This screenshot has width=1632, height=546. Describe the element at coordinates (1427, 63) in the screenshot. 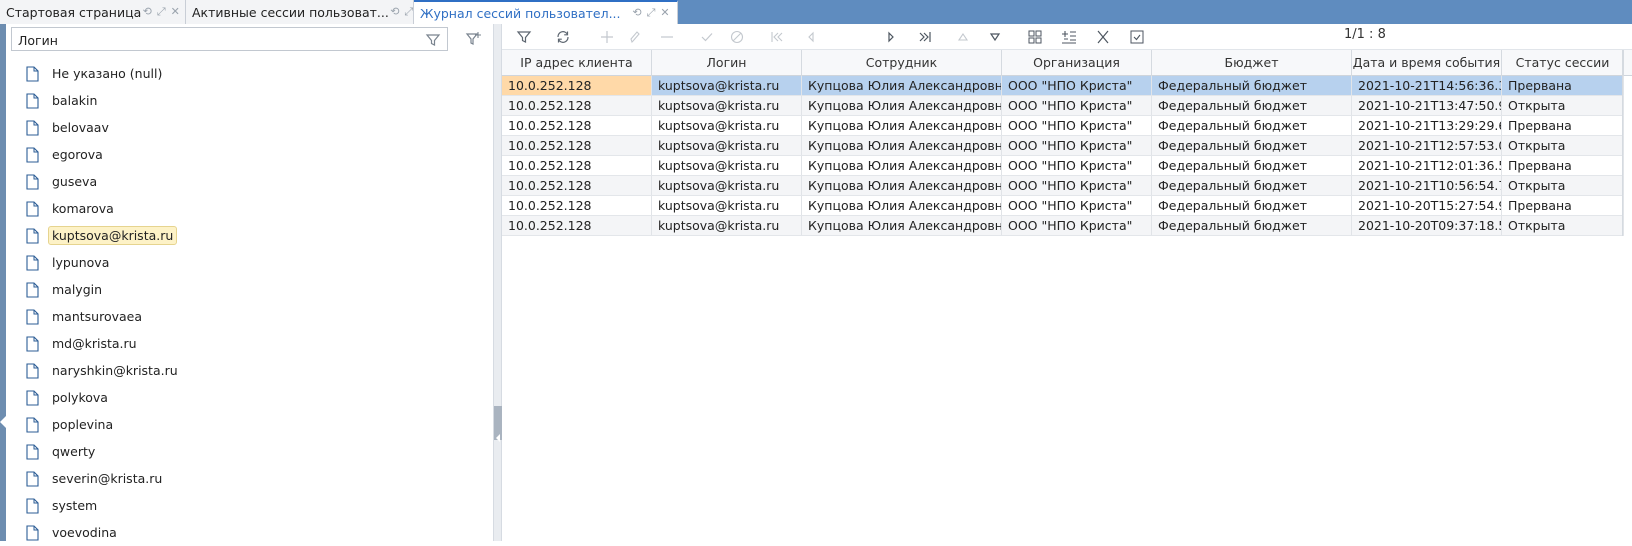

I see `column-header-datetime: Дата и время события` at that location.